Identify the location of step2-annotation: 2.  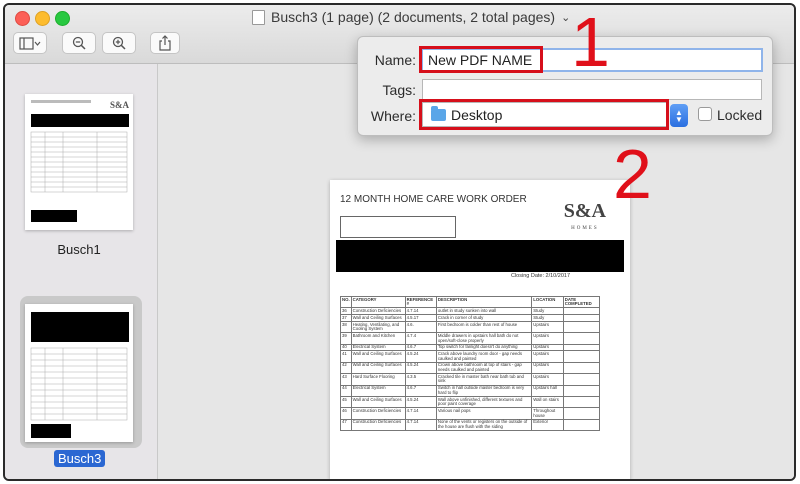
(632, 174).